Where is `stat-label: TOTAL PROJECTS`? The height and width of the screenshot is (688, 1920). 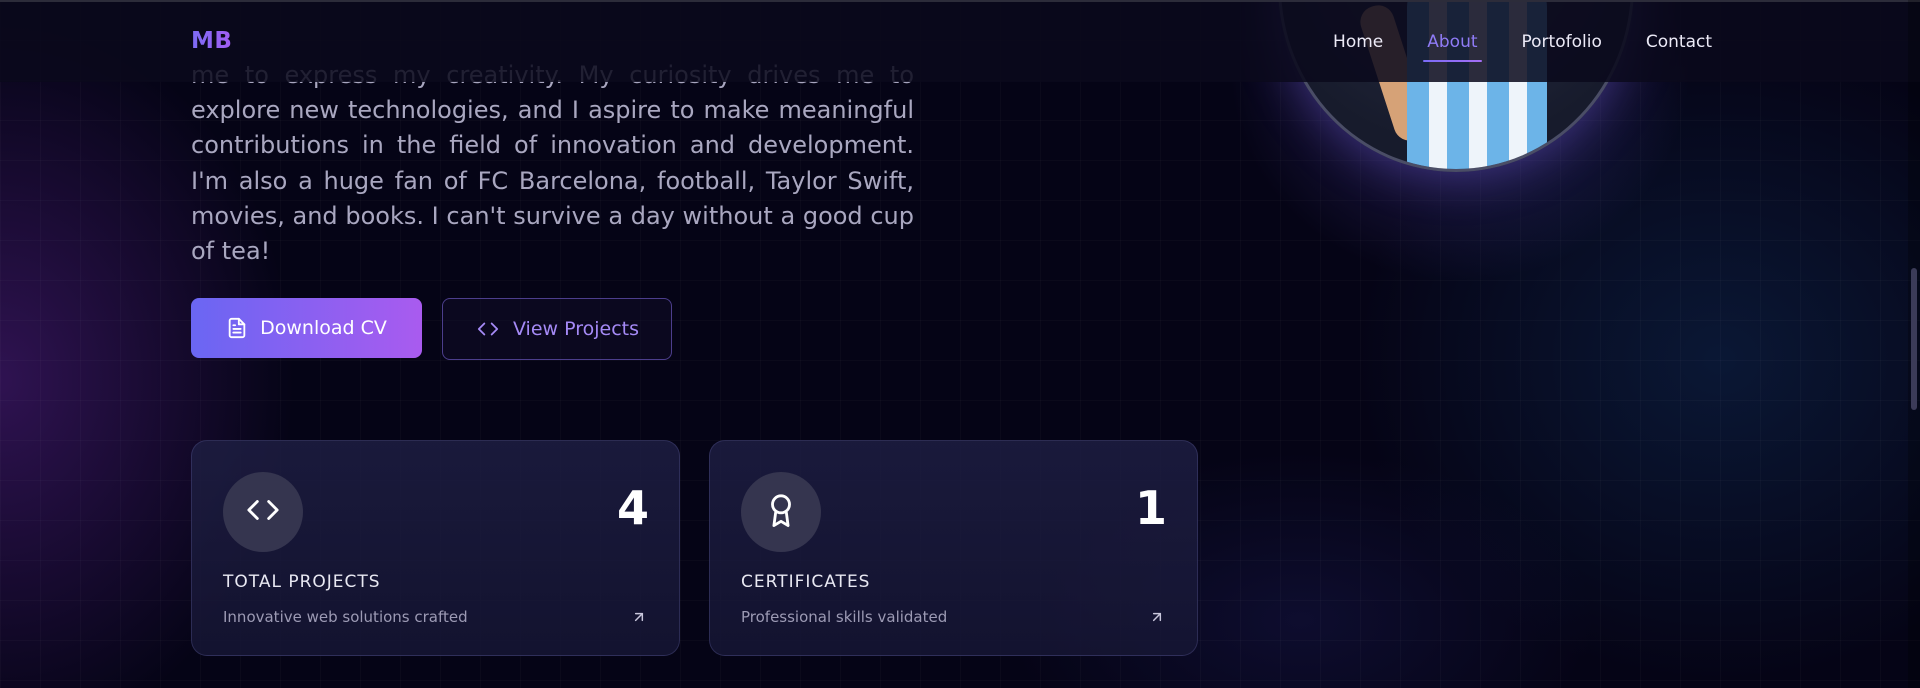 stat-label: TOTAL PROJECTS is located at coordinates (302, 582).